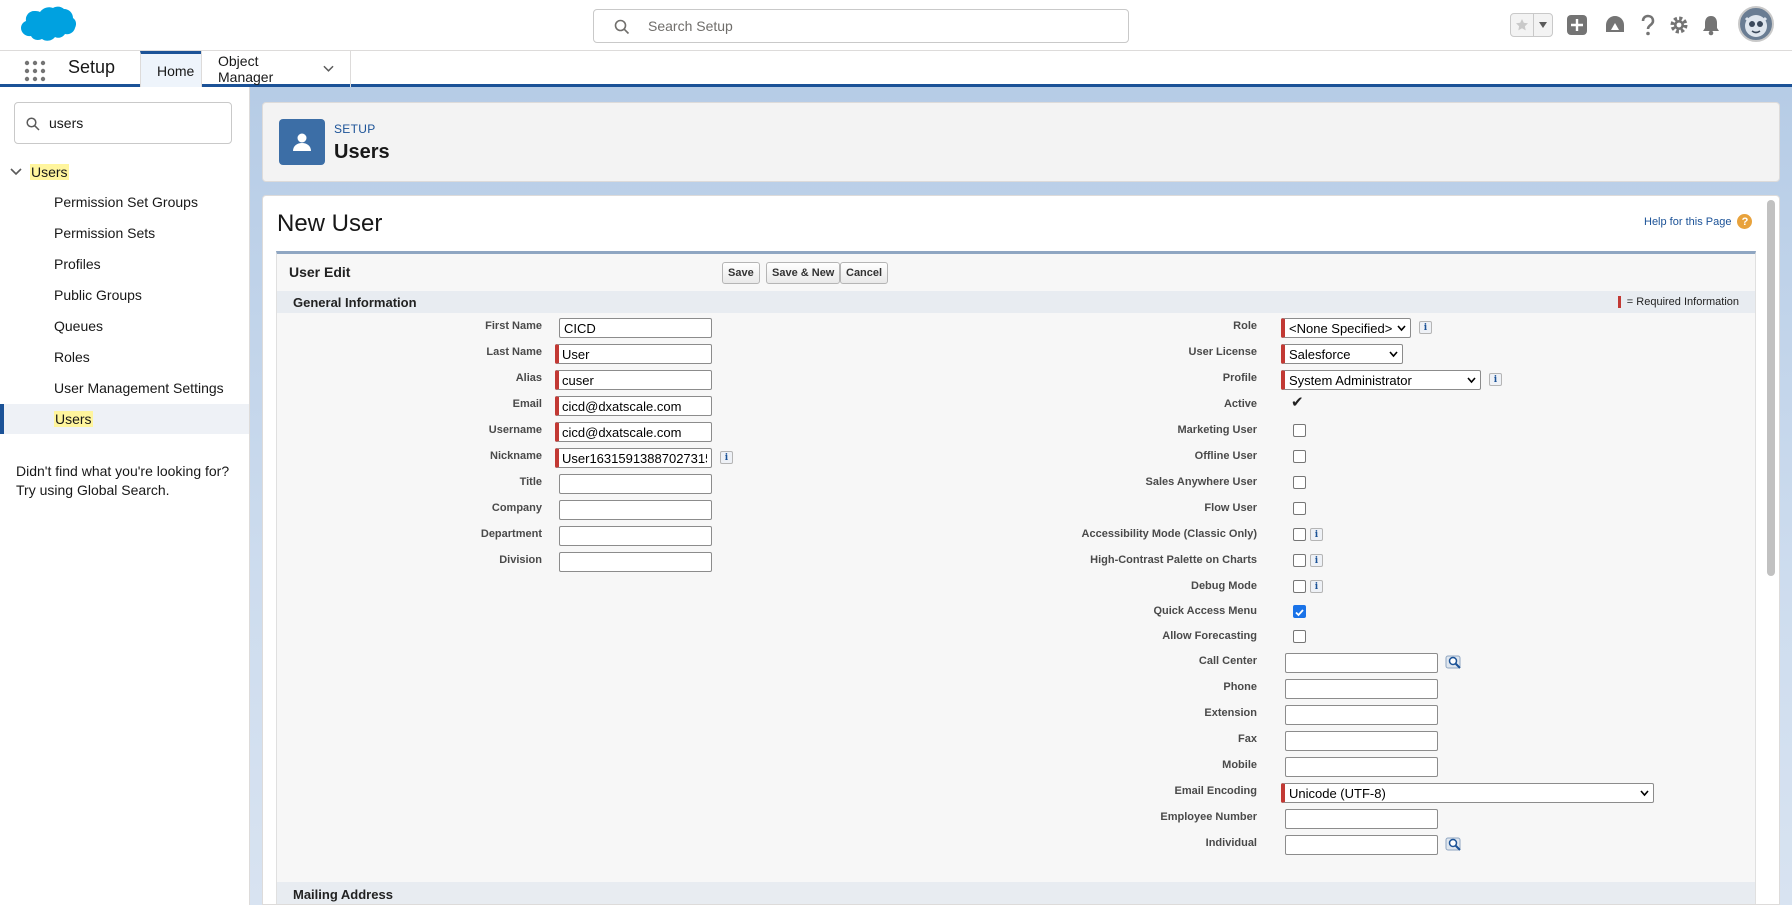 This screenshot has width=1792, height=905. I want to click on company-field, so click(635, 510).